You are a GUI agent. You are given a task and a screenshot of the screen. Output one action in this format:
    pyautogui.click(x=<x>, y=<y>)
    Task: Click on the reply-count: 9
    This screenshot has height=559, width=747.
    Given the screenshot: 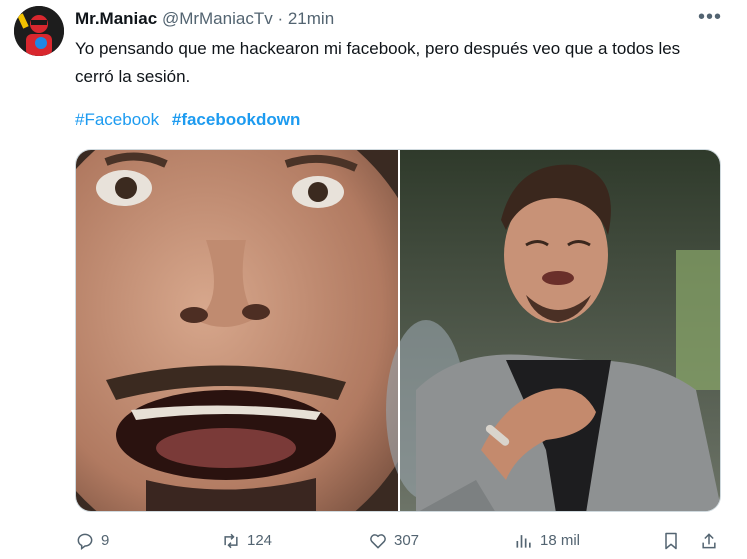 What is the action you would take?
    pyautogui.click(x=105, y=540)
    